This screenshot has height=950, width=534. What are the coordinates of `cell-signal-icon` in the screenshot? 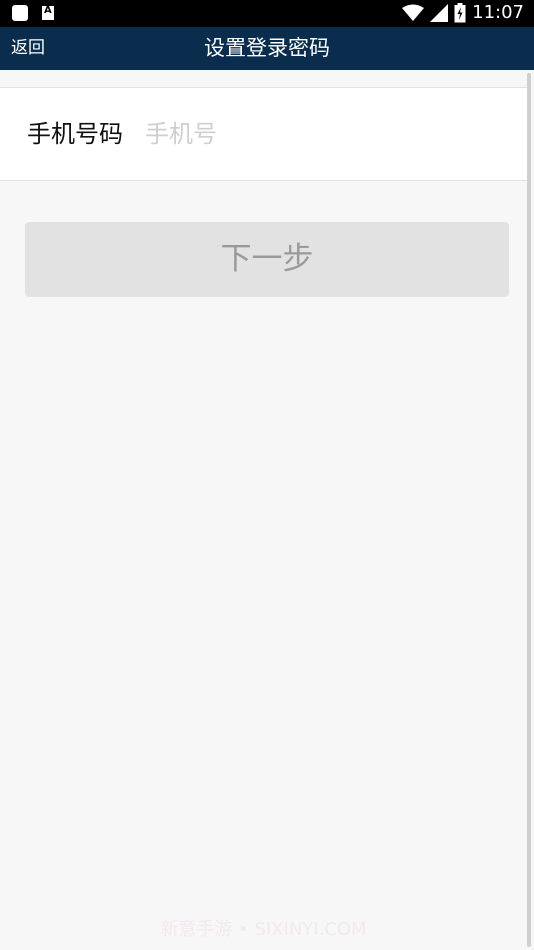 It's located at (439, 13).